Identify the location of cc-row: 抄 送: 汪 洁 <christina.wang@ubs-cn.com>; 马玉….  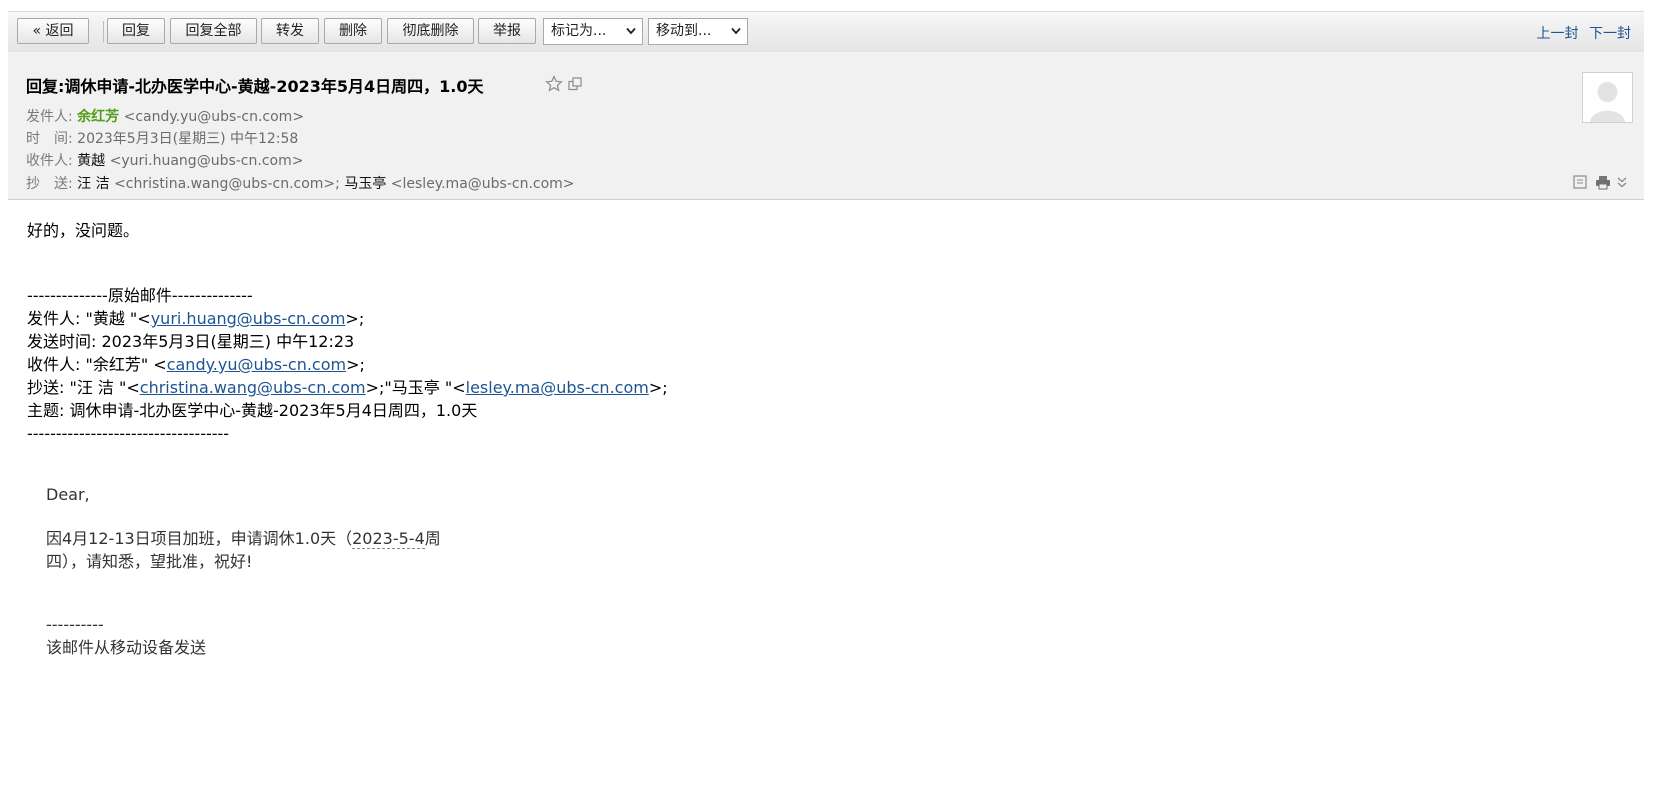
(300, 183).